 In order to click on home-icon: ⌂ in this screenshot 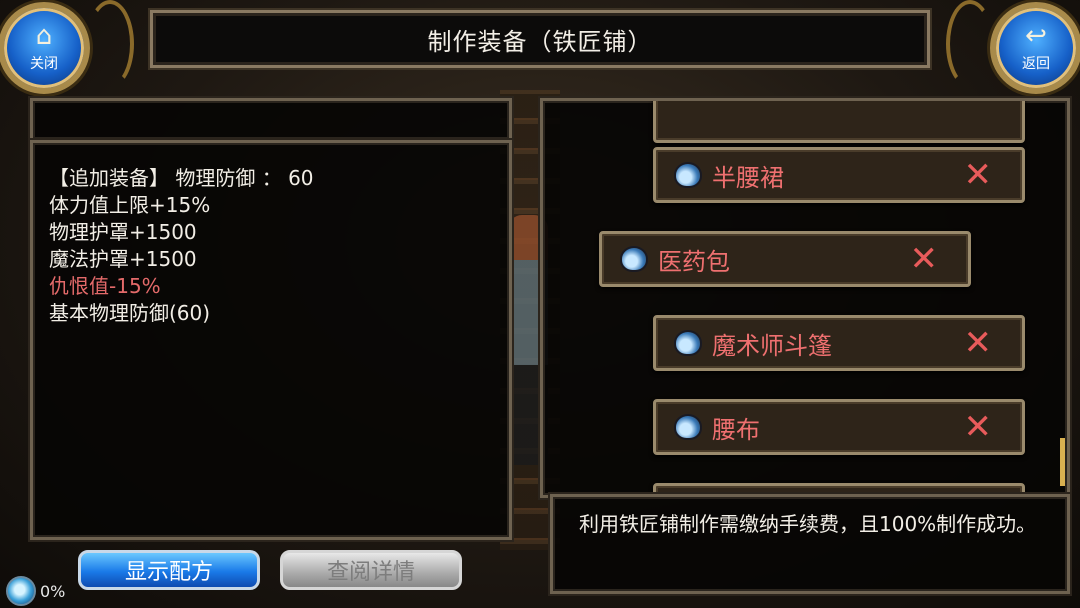, I will do `click(44, 36)`.